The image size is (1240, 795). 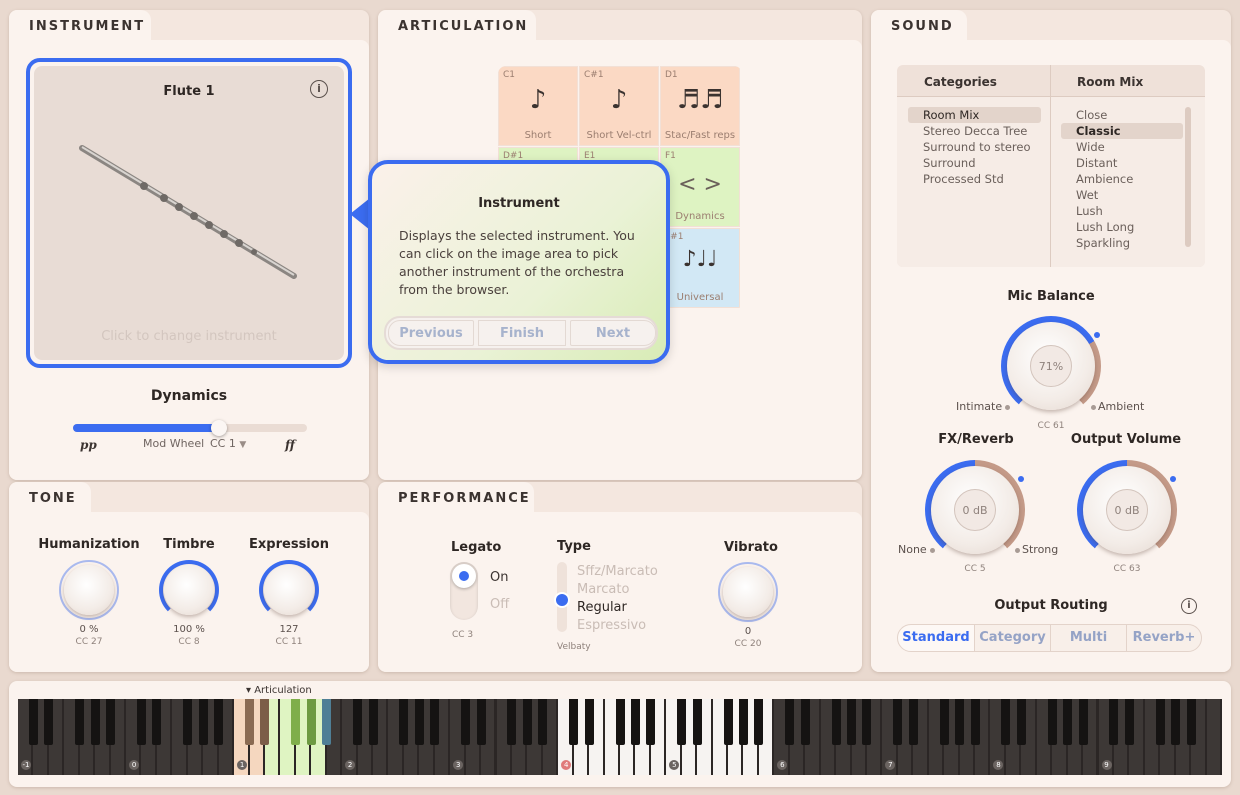 I want to click on piano-keyboard: -1 0 1 2 3 4 5 6 7 8 9, so click(x=620, y=737).